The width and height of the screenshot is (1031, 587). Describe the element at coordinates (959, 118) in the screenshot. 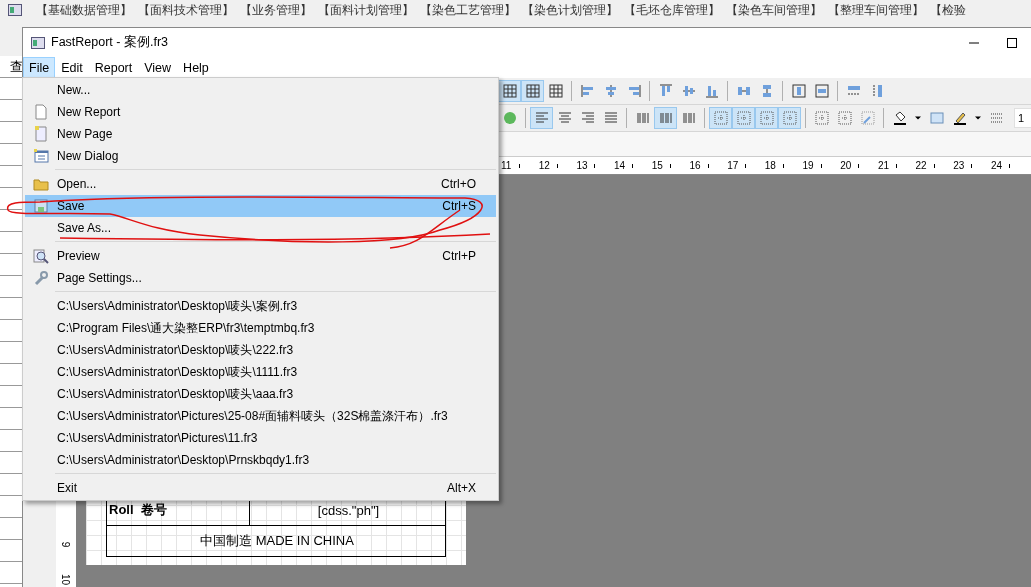

I see `pen-icon` at that location.